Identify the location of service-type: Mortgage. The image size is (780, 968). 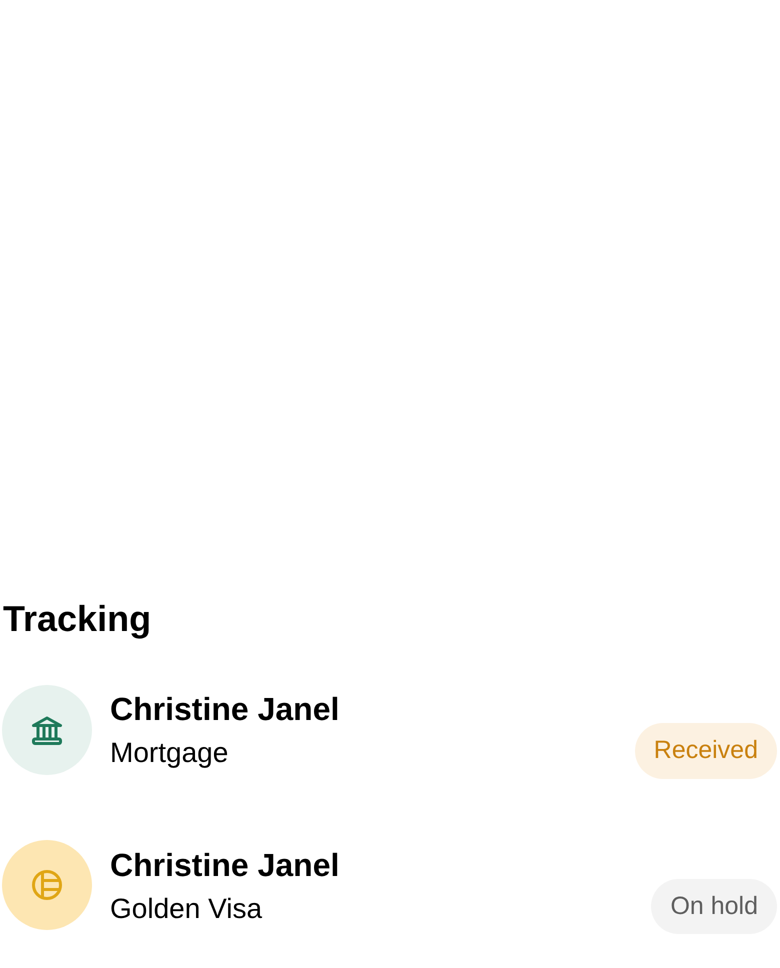
(170, 753).